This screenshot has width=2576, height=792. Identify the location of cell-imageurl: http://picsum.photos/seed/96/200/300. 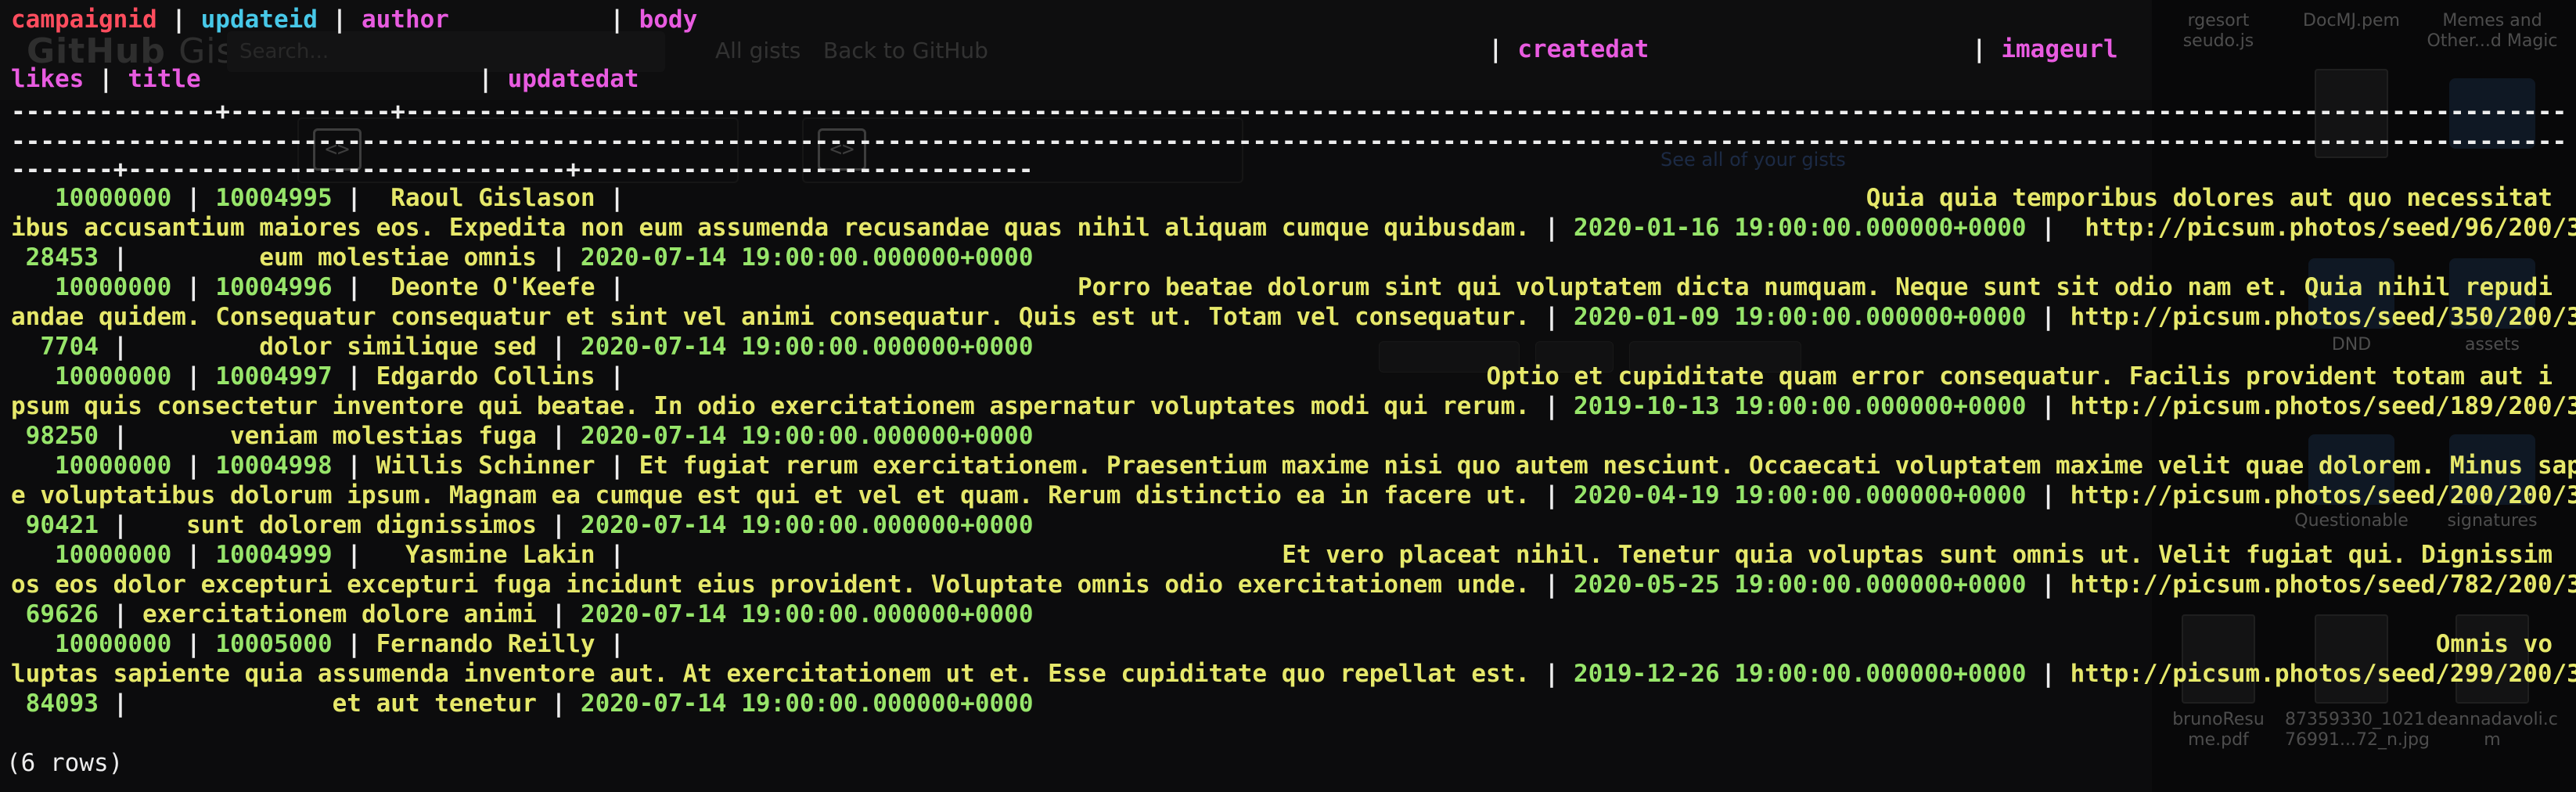
(2330, 228).